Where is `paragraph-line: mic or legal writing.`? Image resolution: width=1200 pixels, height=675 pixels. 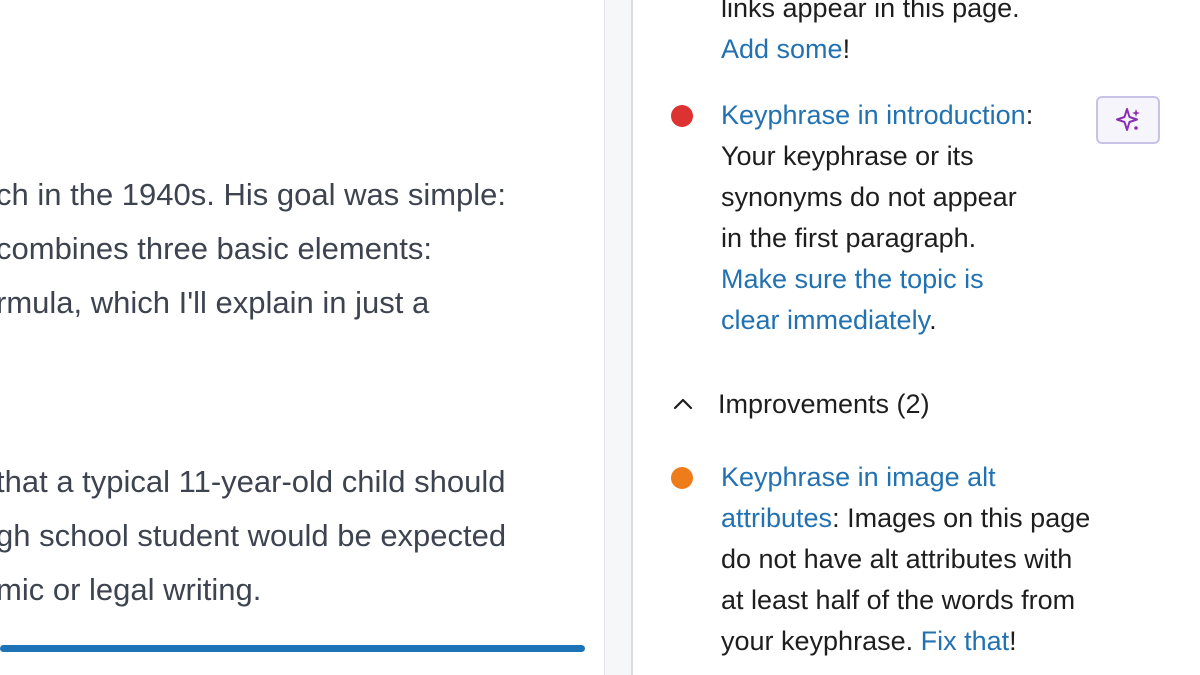
paragraph-line: mic or legal writing. is located at coordinates (131, 589).